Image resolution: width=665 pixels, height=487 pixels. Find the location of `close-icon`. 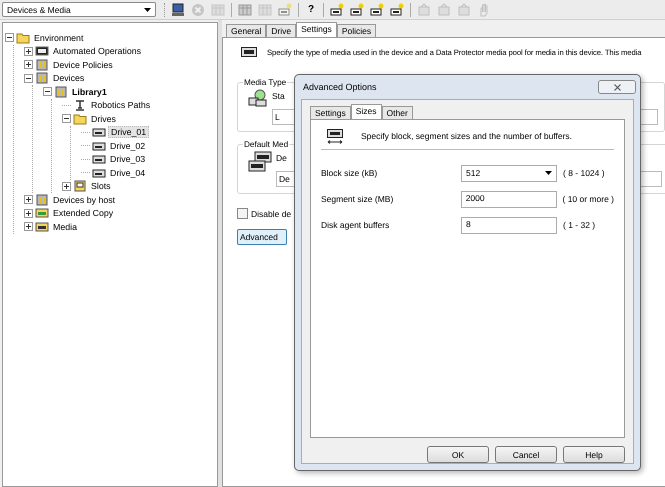

close-icon is located at coordinates (617, 87).